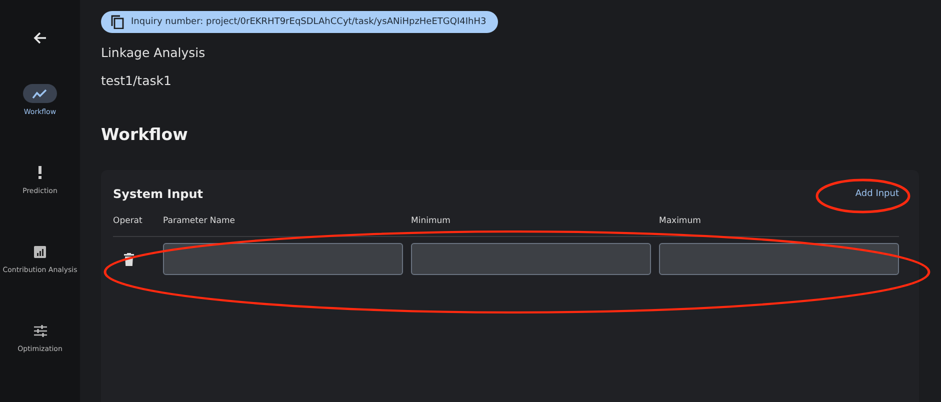 This screenshot has width=941, height=402. What do you see at coordinates (153, 52) in the screenshot?
I see `page-title: Linkage Analysis` at bounding box center [153, 52].